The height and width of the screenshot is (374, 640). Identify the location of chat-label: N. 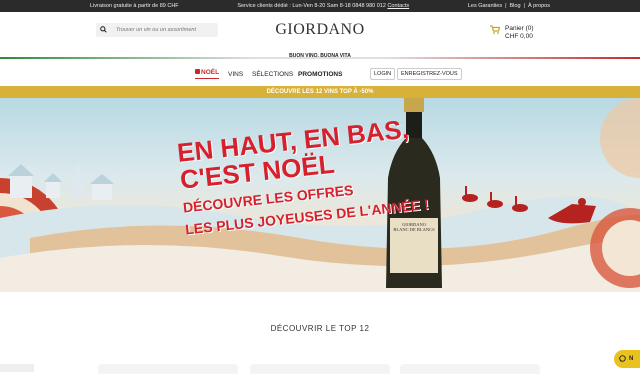
(631, 359).